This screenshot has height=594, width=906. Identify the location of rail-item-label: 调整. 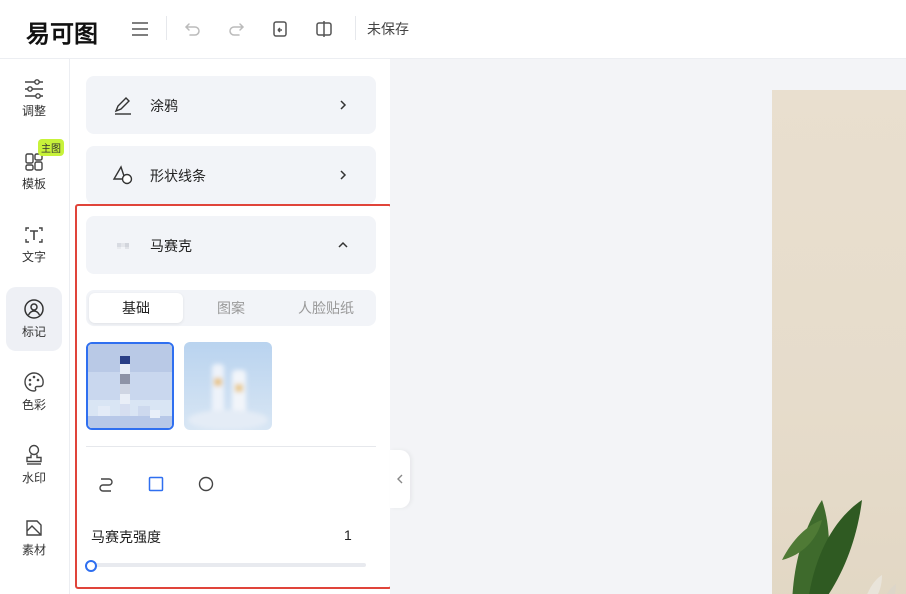
(33, 111).